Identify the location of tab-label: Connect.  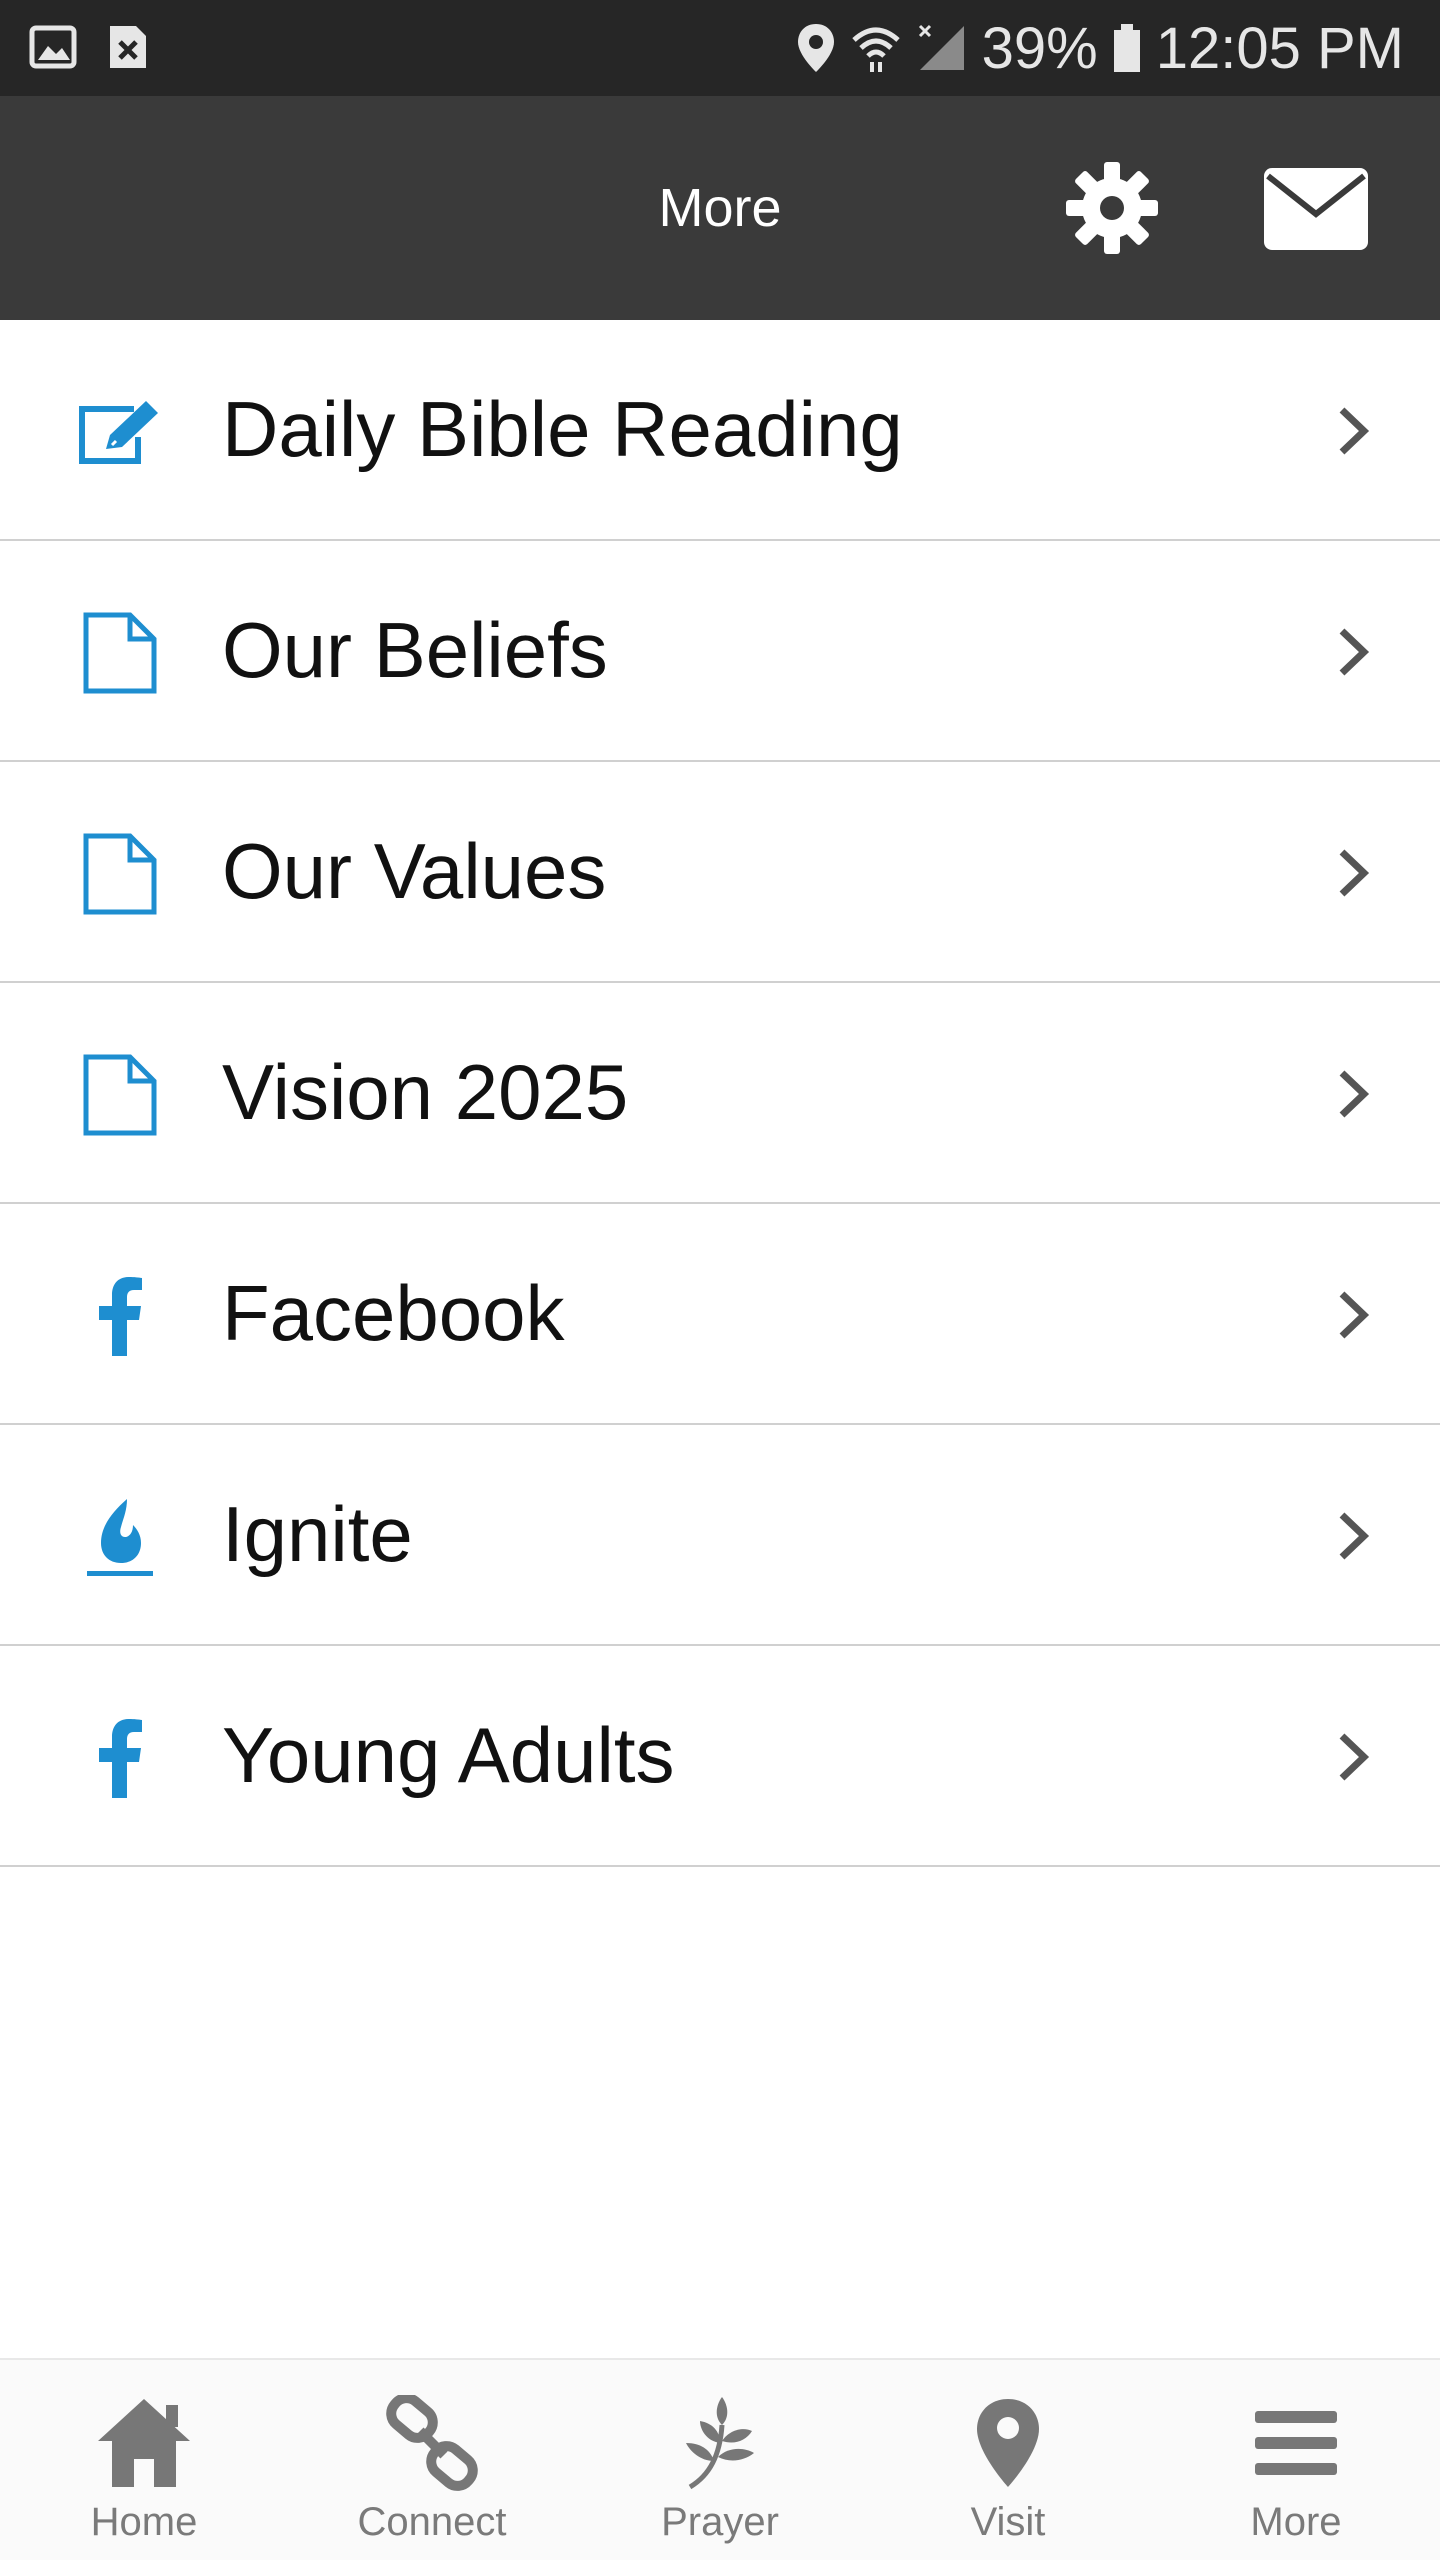
(432, 2522).